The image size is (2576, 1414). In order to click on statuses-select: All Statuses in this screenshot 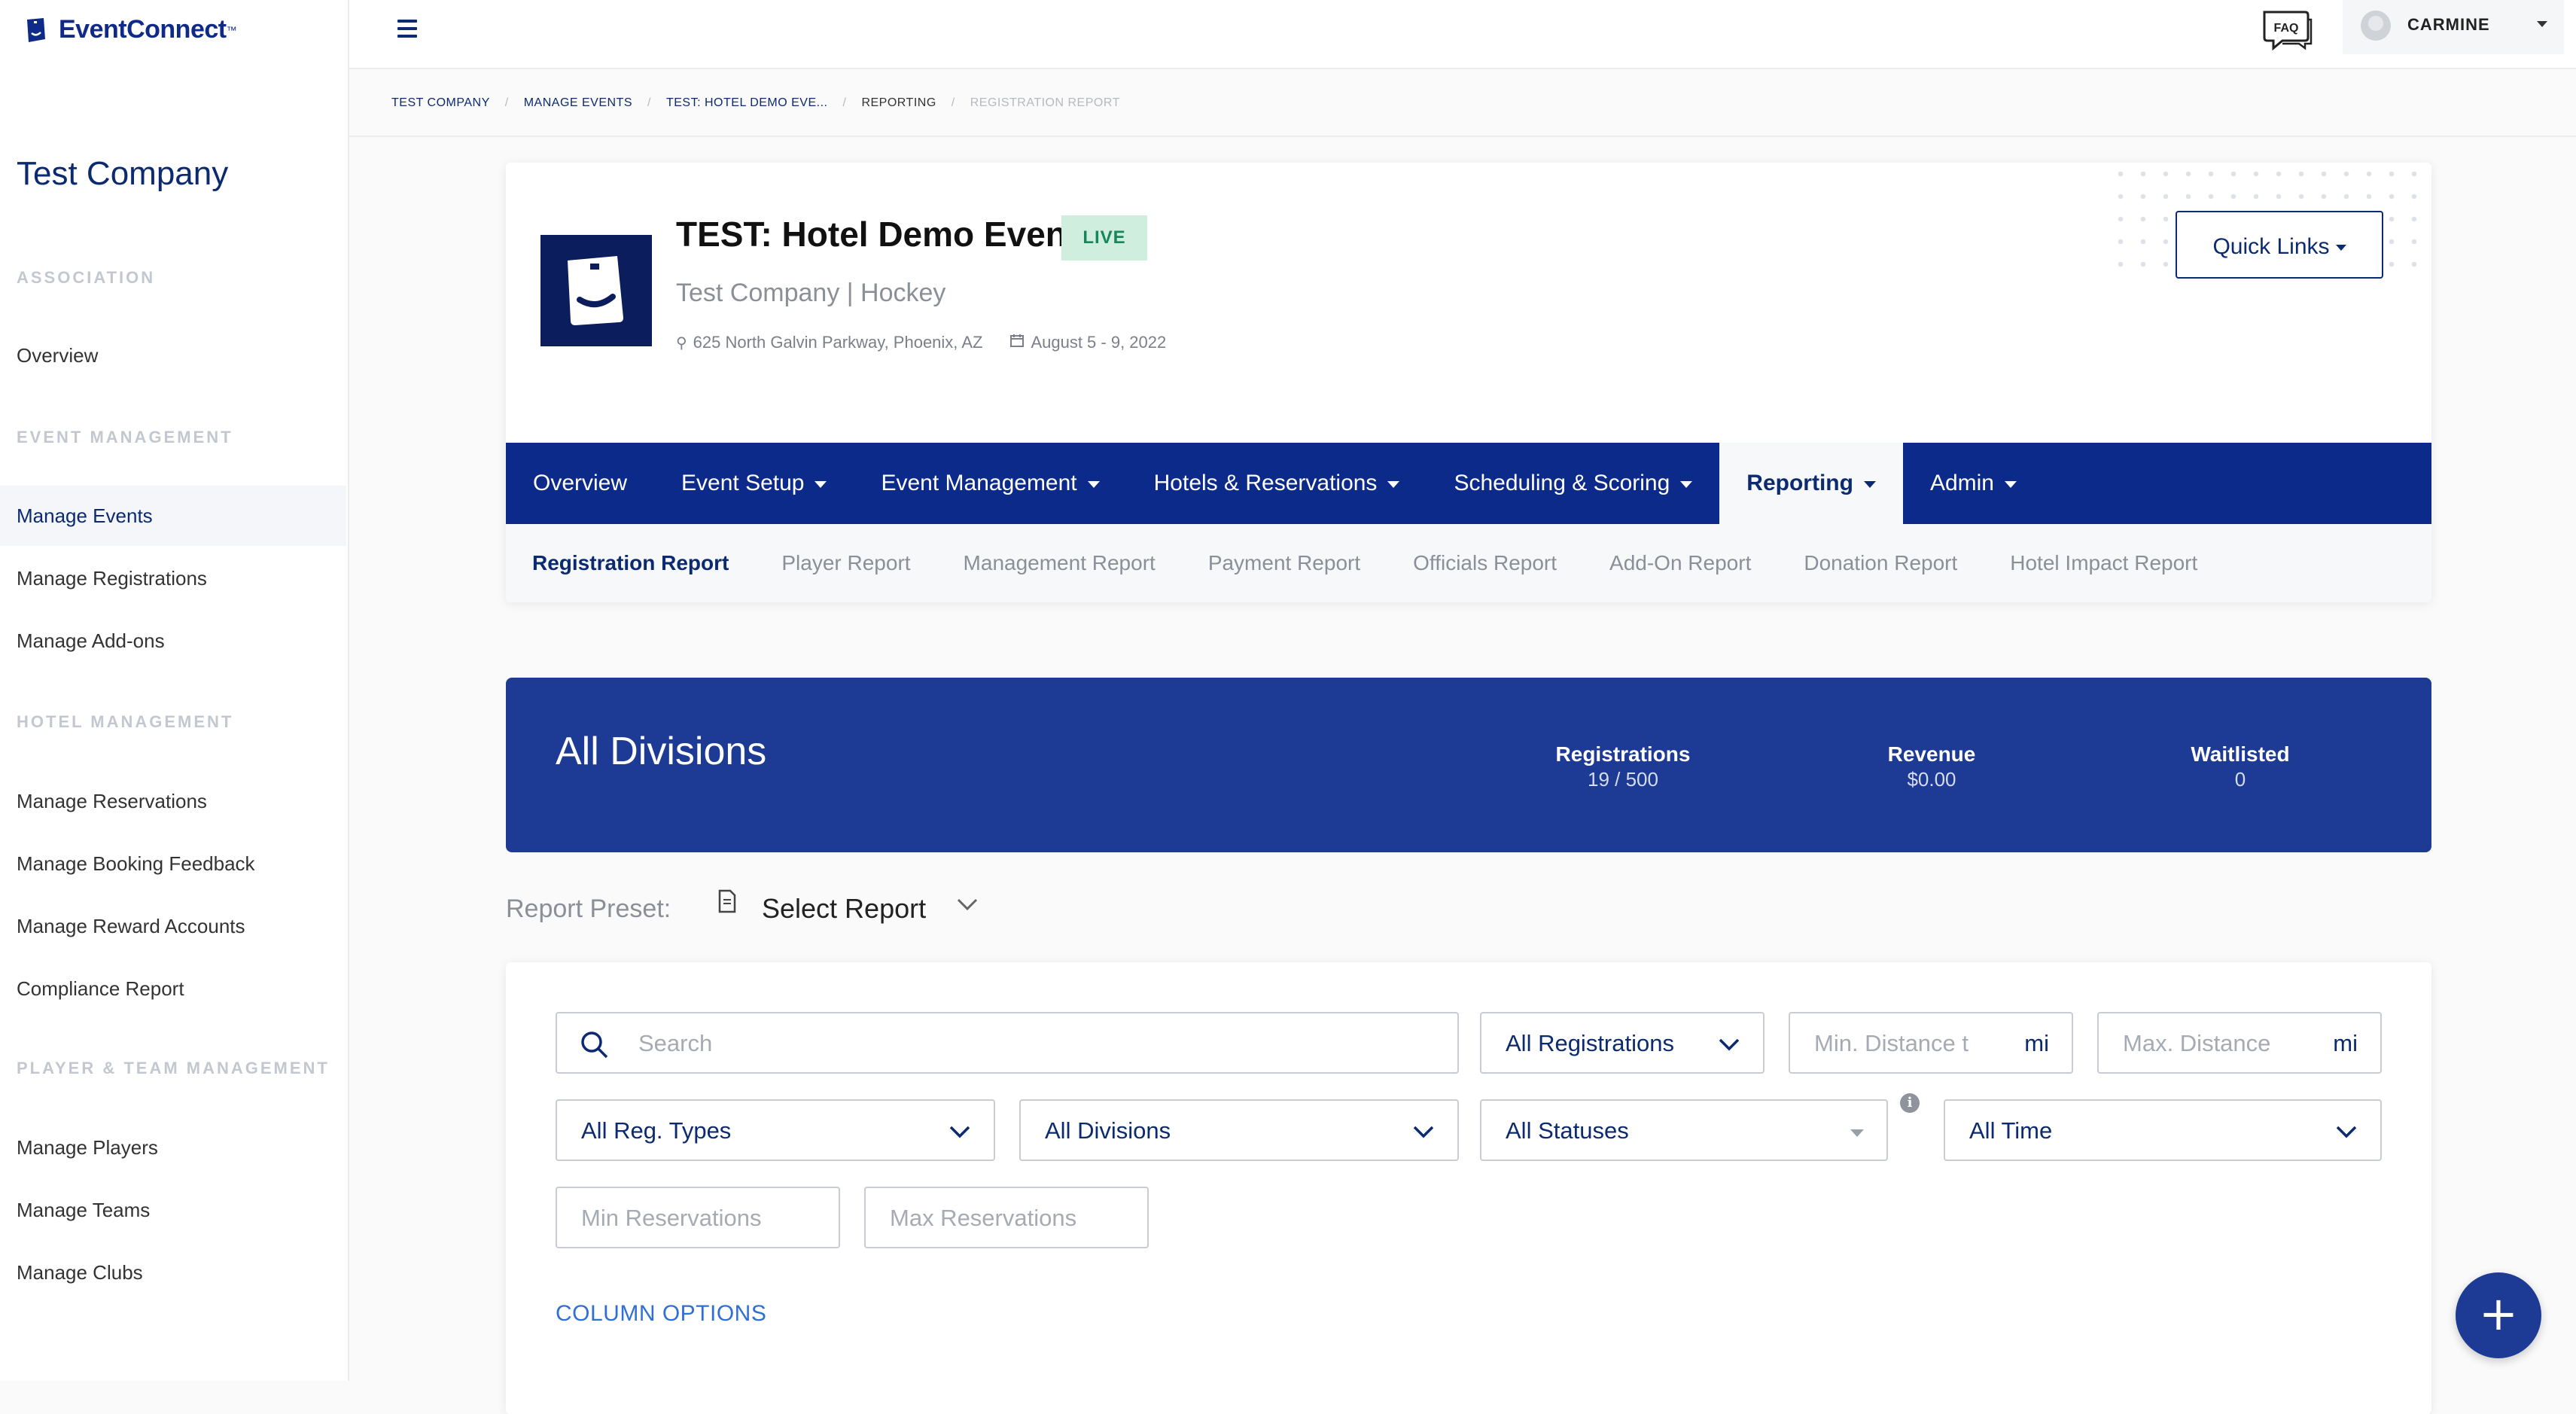, I will do `click(1684, 1130)`.